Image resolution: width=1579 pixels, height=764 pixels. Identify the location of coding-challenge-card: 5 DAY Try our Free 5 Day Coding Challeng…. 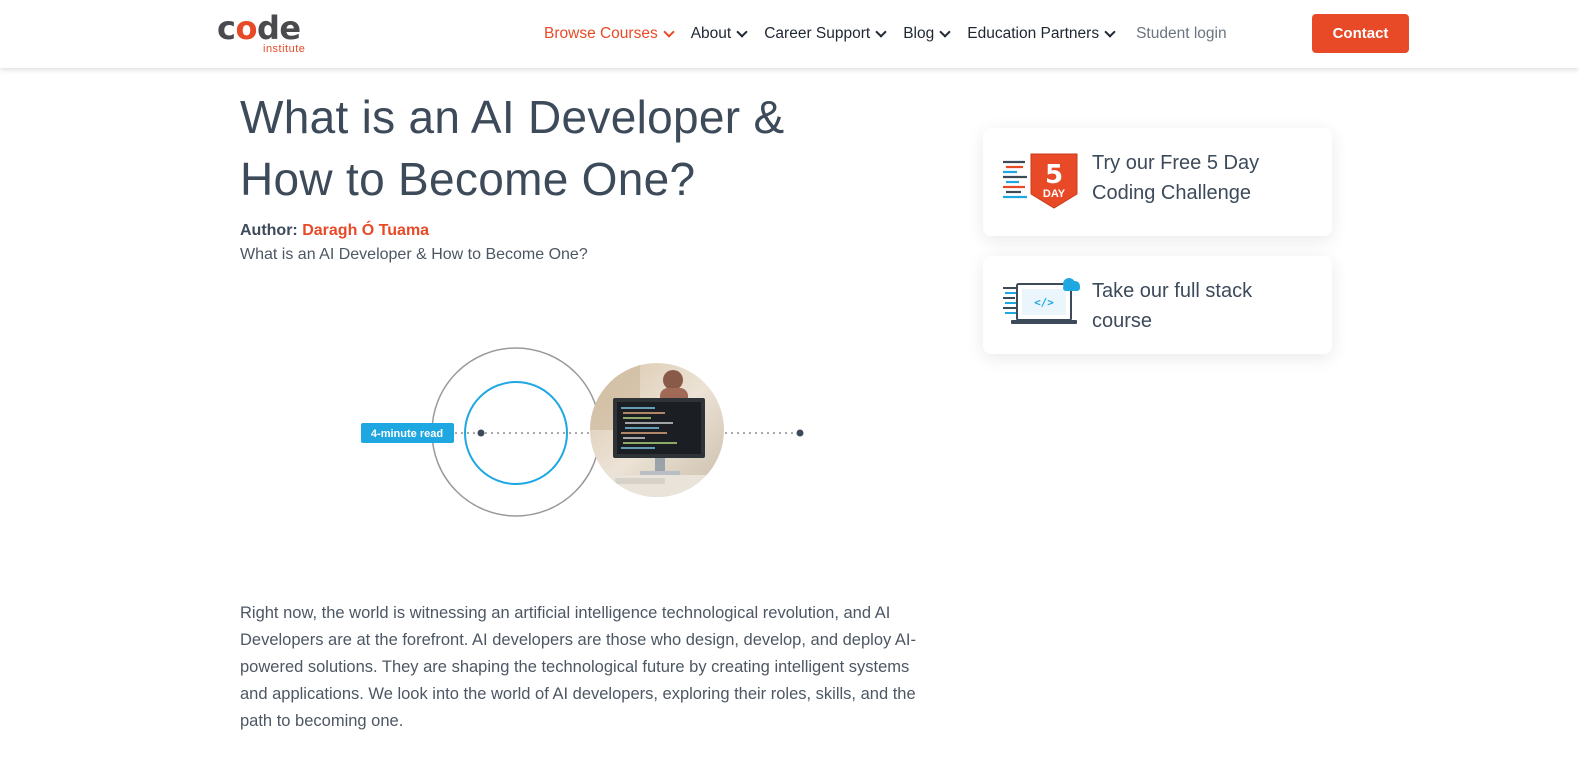
(1157, 182).